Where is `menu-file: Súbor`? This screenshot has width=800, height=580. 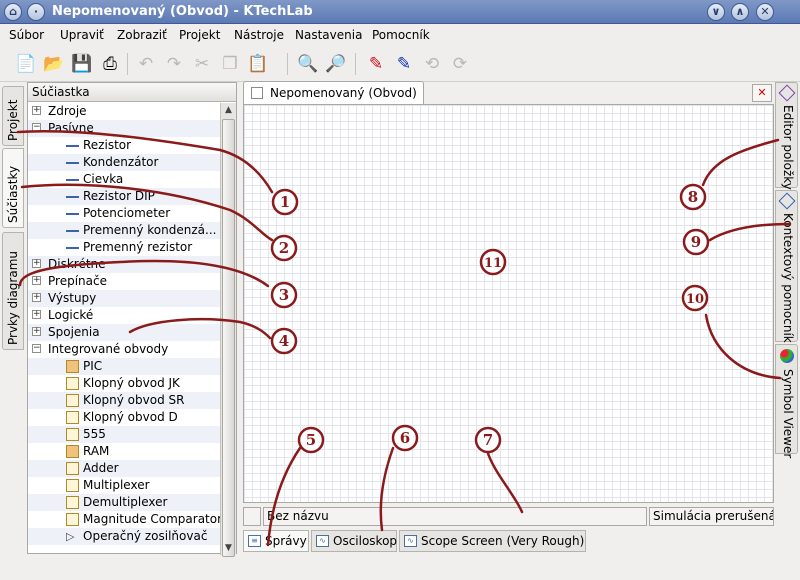
menu-file: Súbor is located at coordinates (26, 35).